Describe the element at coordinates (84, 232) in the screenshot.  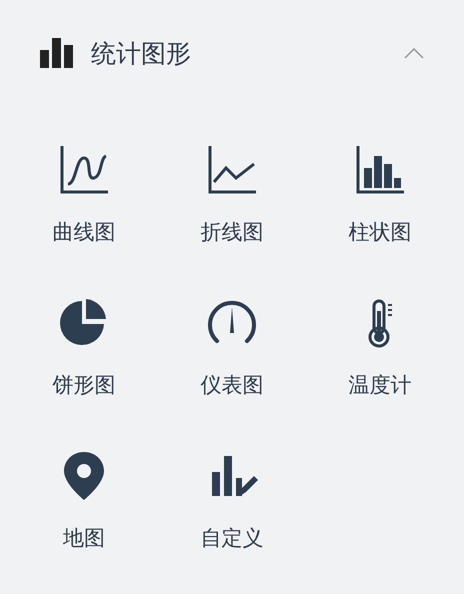
I see `chart-type-label: 曲线图` at that location.